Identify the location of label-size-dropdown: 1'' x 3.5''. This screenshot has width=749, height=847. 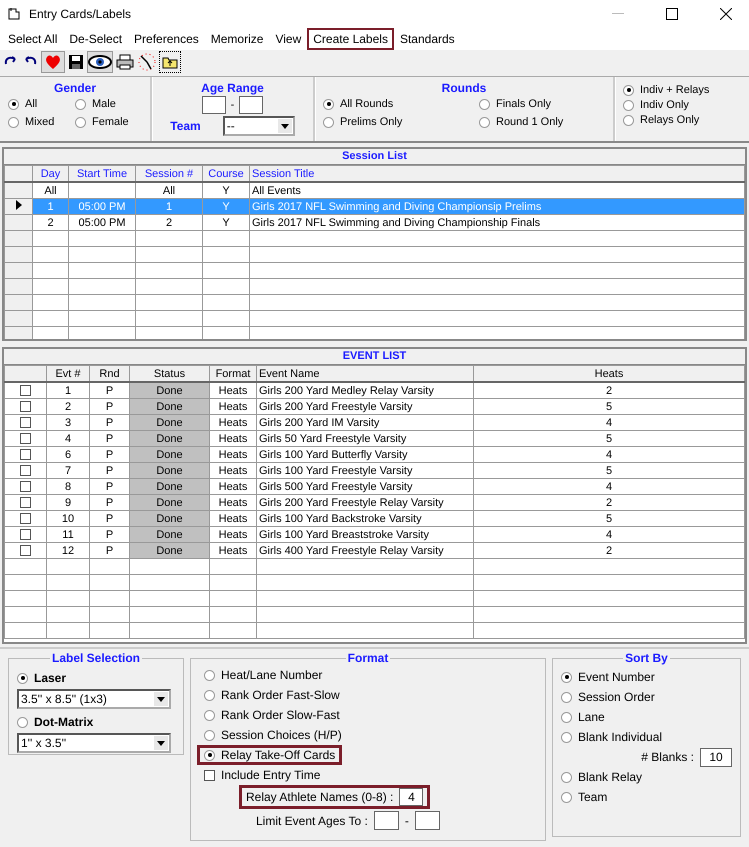
(94, 743).